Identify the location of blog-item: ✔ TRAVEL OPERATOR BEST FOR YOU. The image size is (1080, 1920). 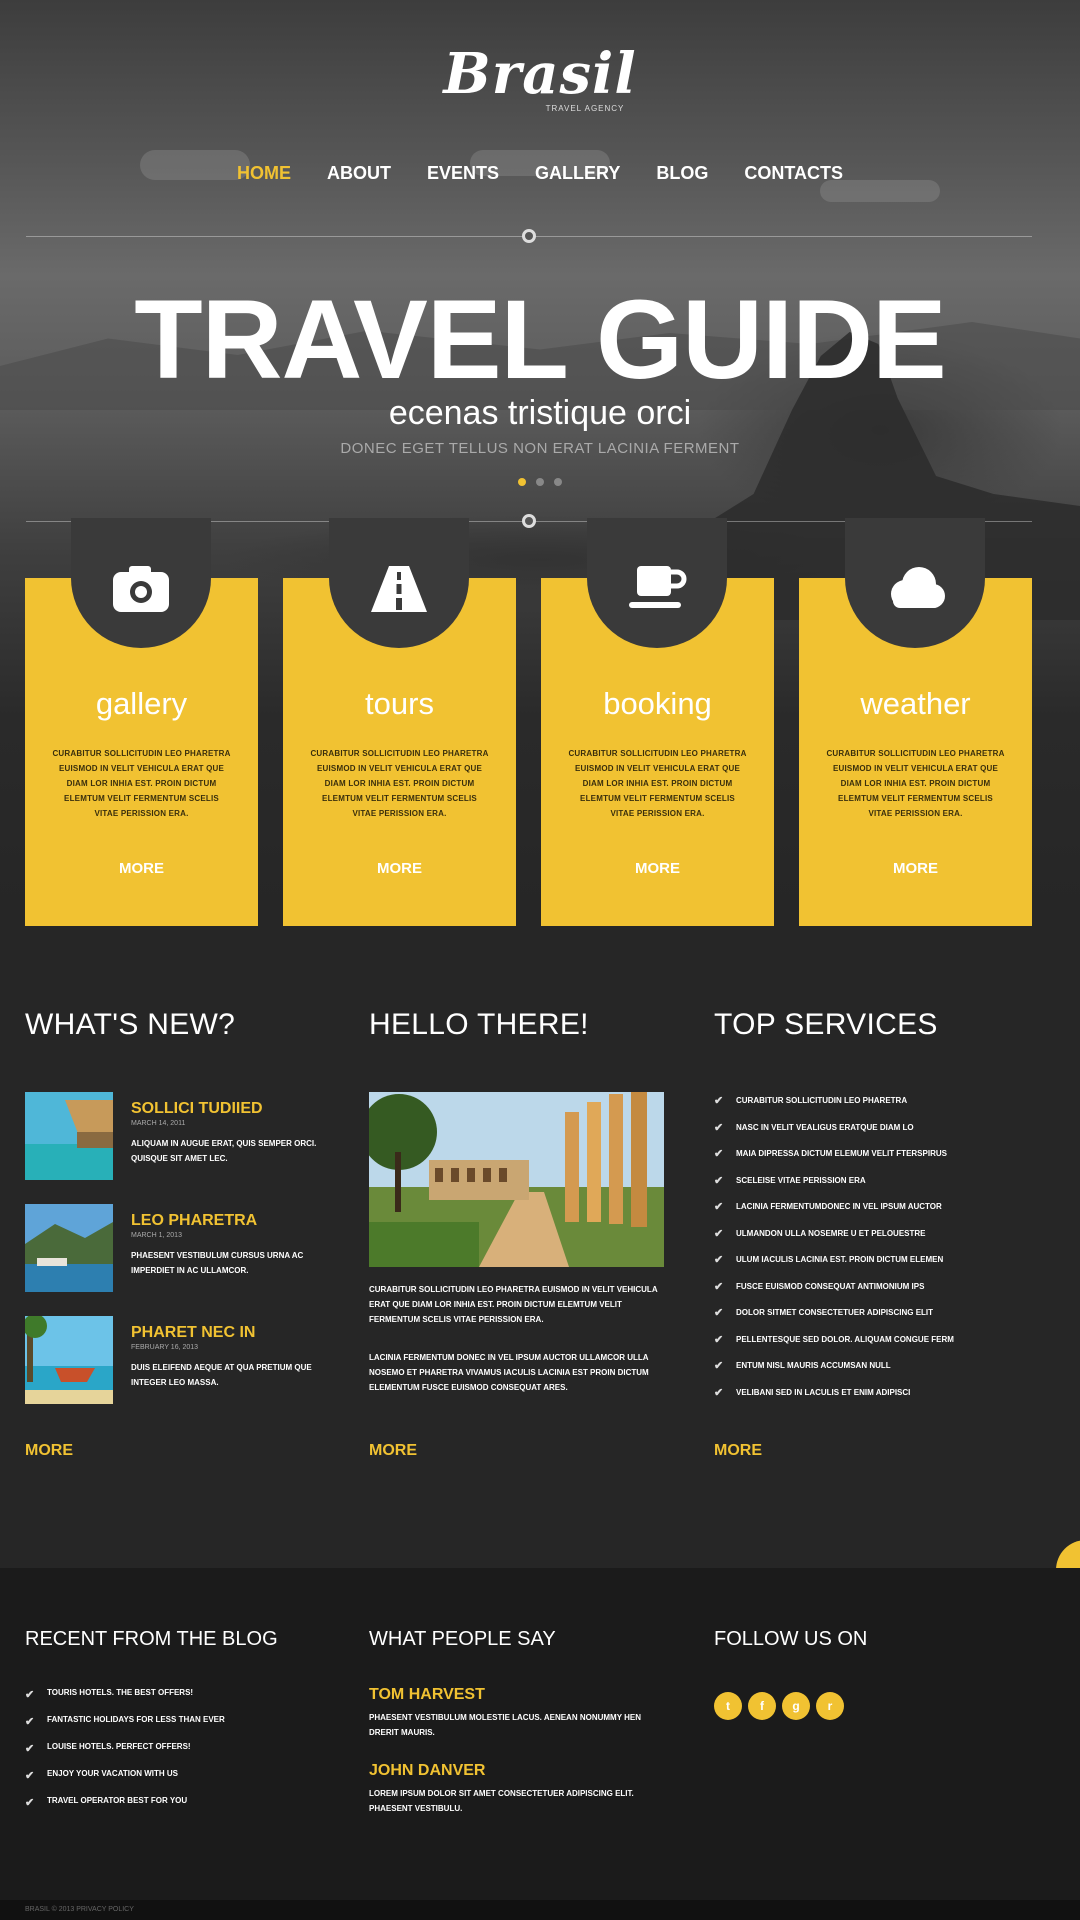
(125, 1809).